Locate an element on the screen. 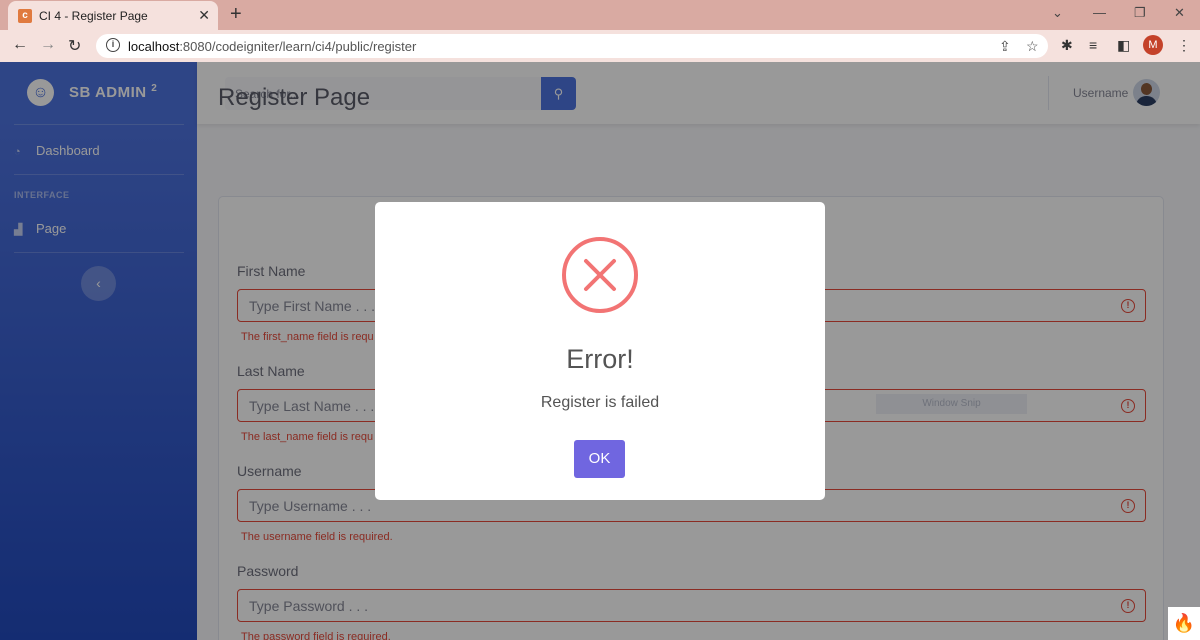  modal-message: Register is failed is located at coordinates (600, 402).